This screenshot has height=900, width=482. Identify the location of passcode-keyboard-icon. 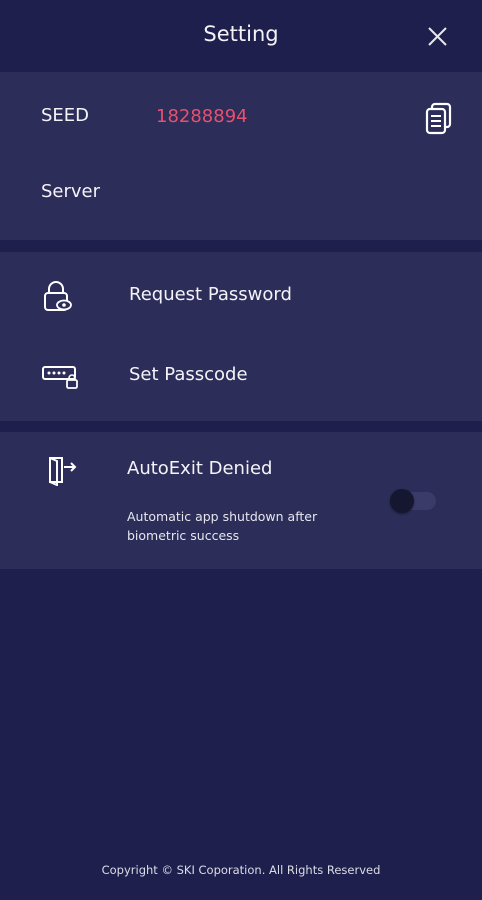
(60, 377).